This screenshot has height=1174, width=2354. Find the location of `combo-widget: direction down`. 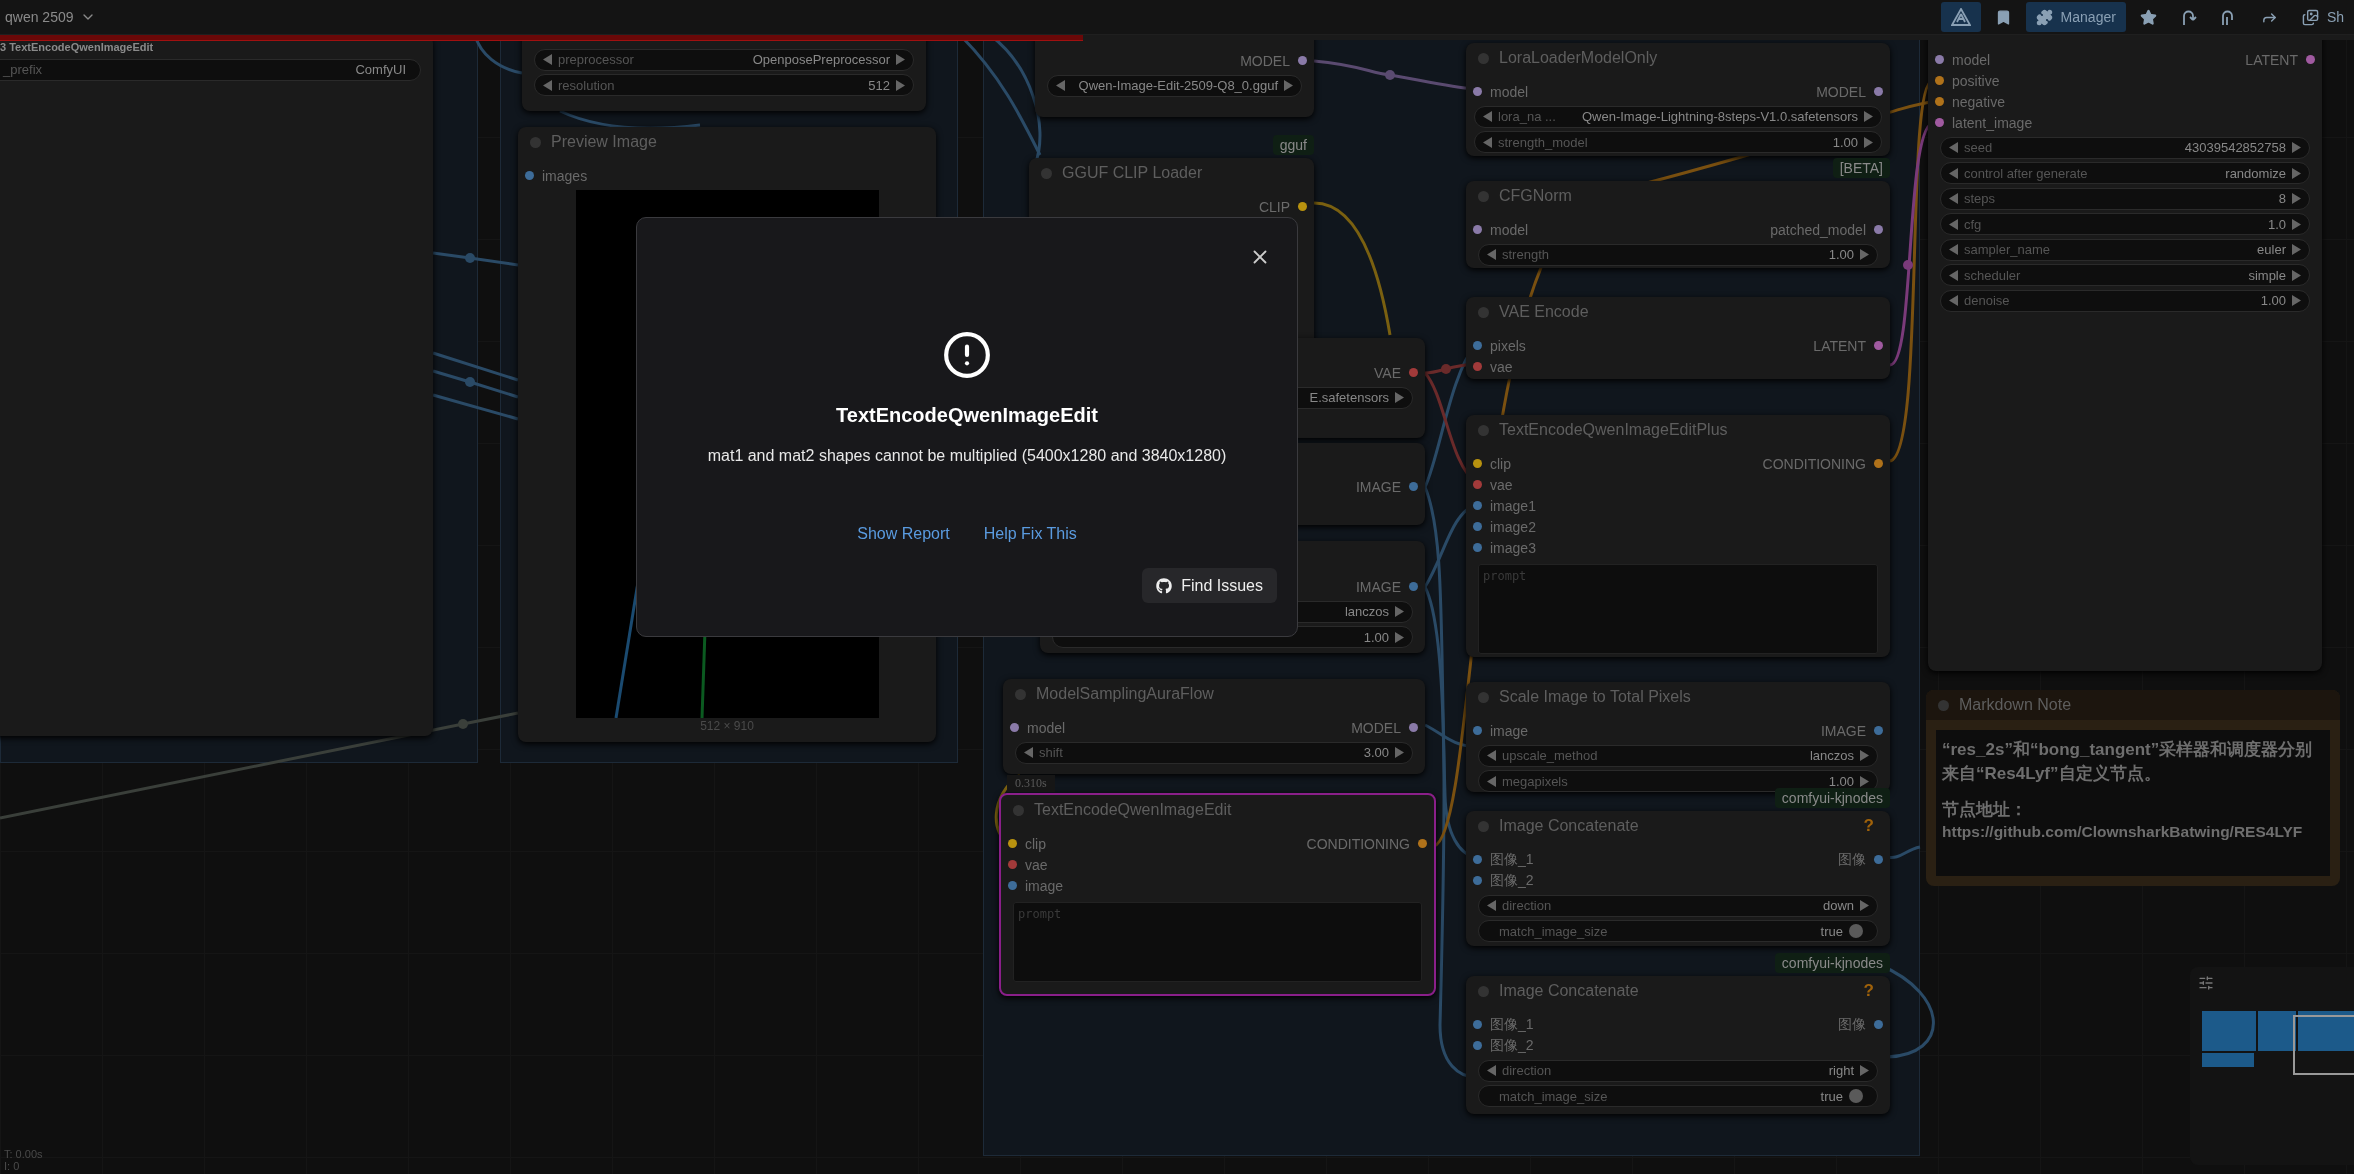

combo-widget: direction down is located at coordinates (1678, 905).